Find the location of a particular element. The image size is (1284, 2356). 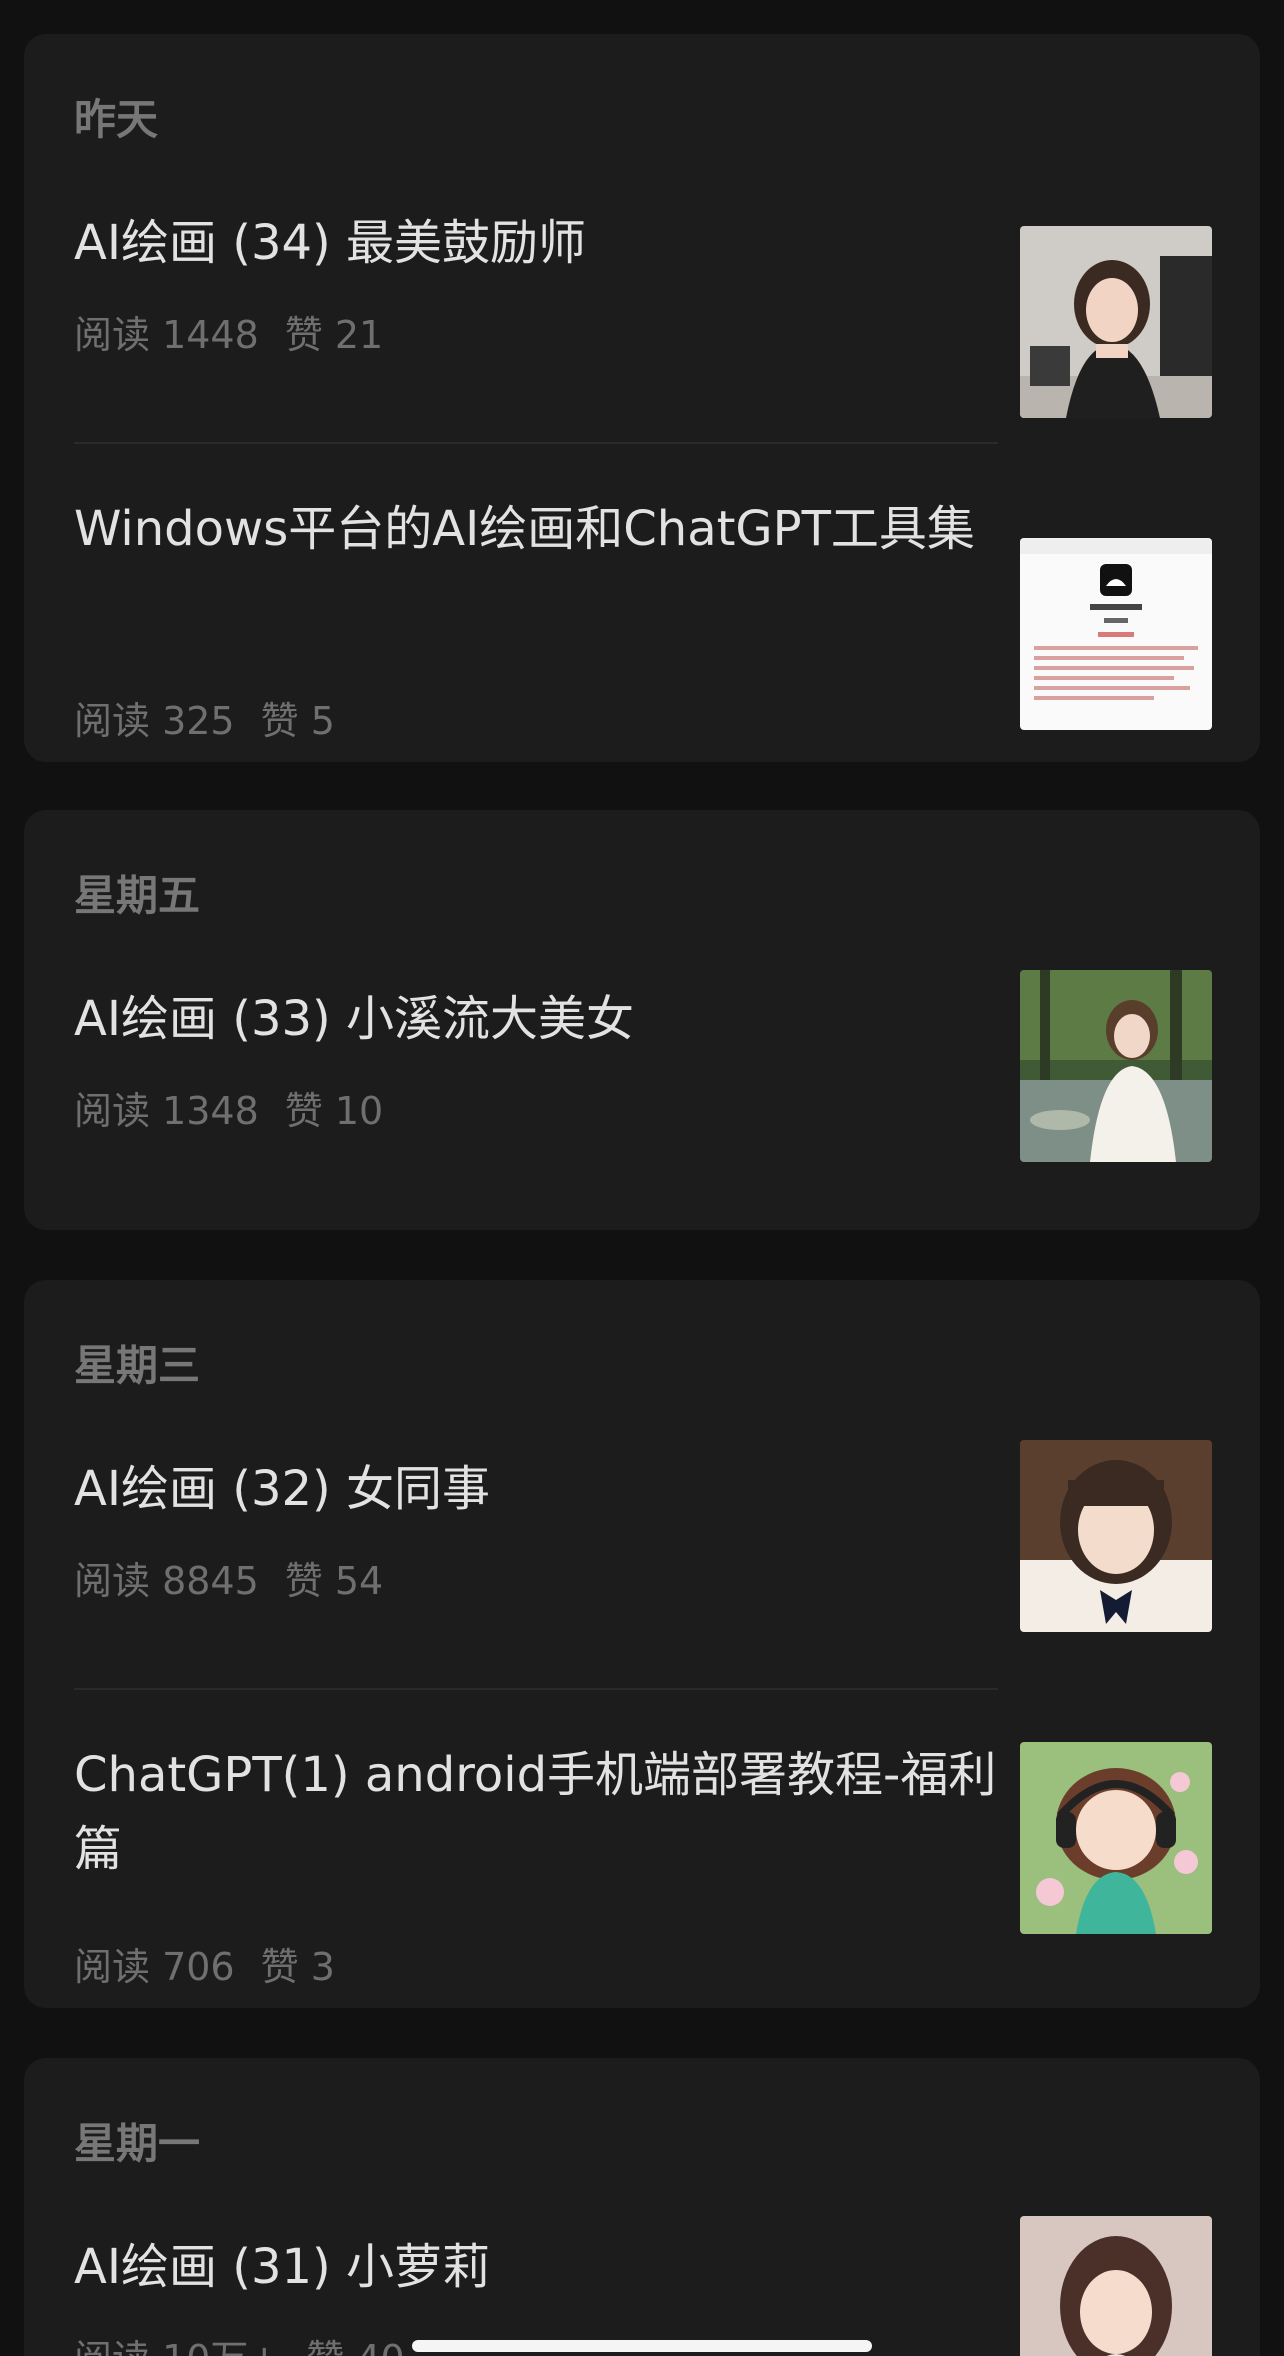

article-stats: 阅读 706 赞 3 is located at coordinates (204, 1963).